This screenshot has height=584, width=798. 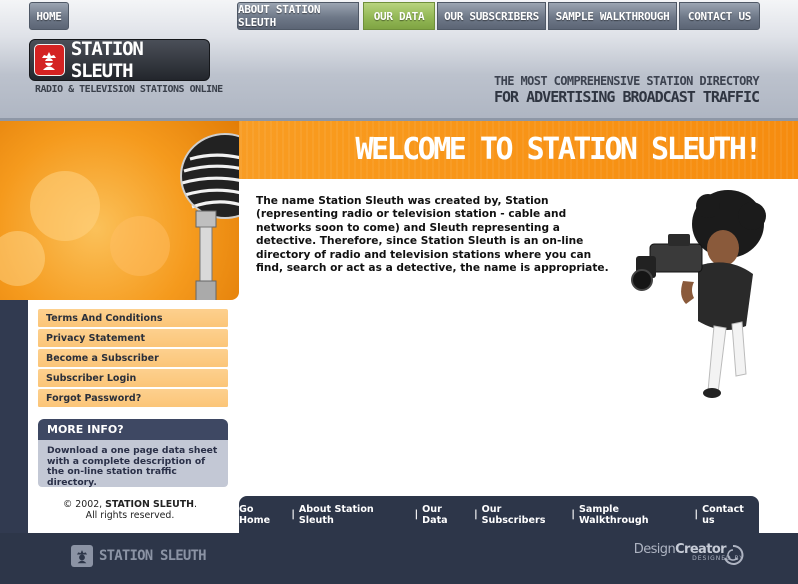 I want to click on footer-link-about: About Station Sleuth, so click(x=355, y=515).